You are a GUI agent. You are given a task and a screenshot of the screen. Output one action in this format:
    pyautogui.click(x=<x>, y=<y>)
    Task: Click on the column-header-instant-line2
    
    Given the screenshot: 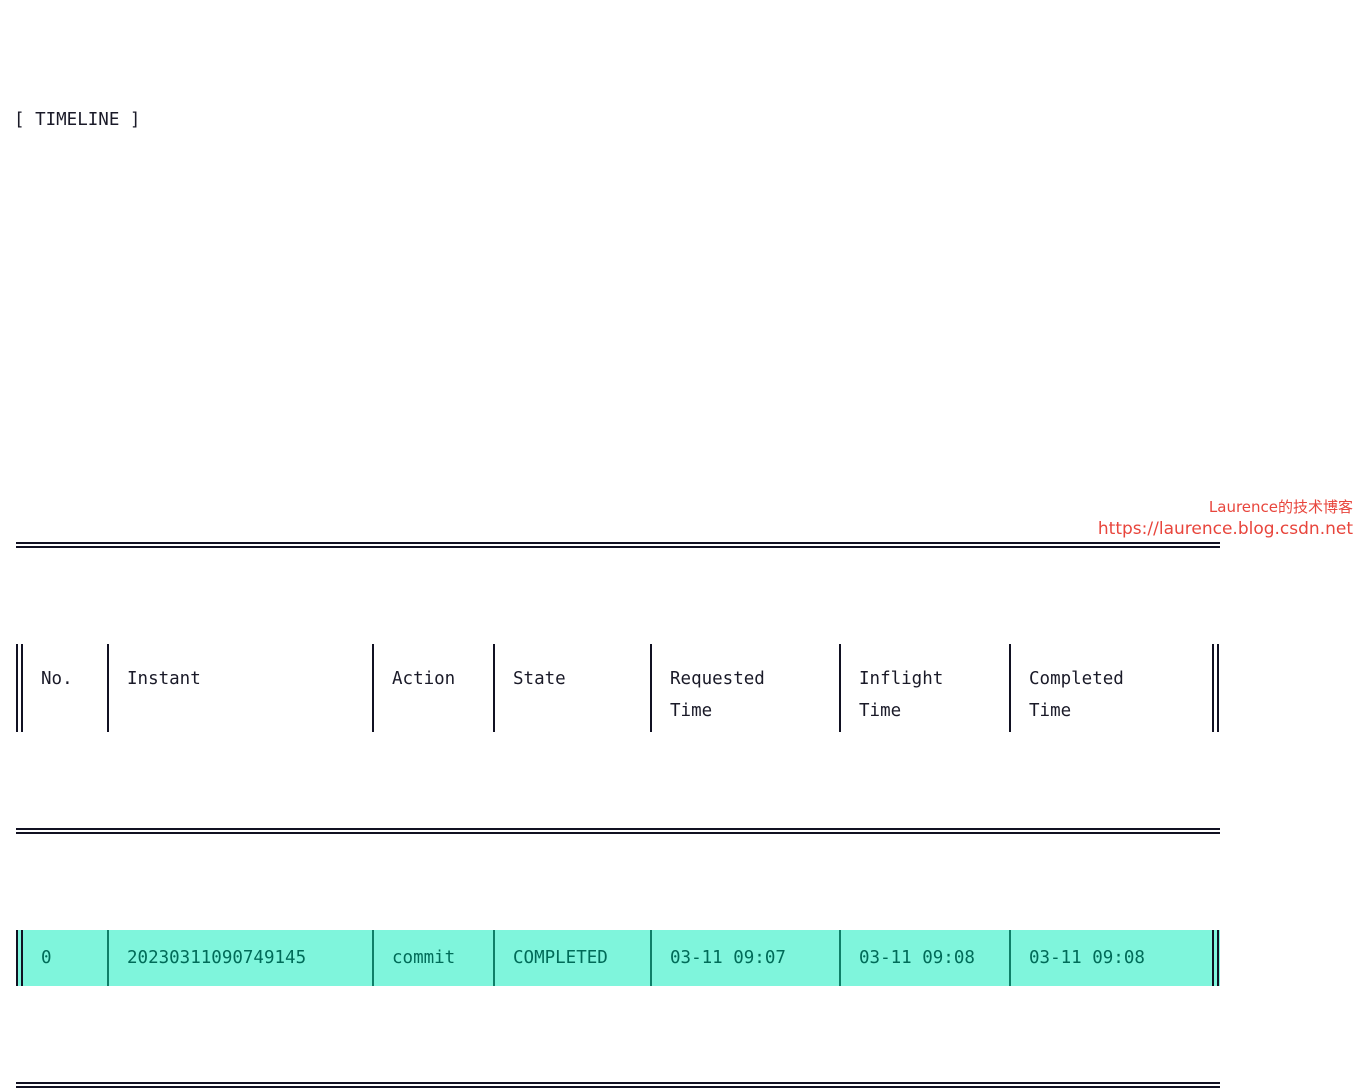 What is the action you would take?
    pyautogui.click(x=249, y=711)
    